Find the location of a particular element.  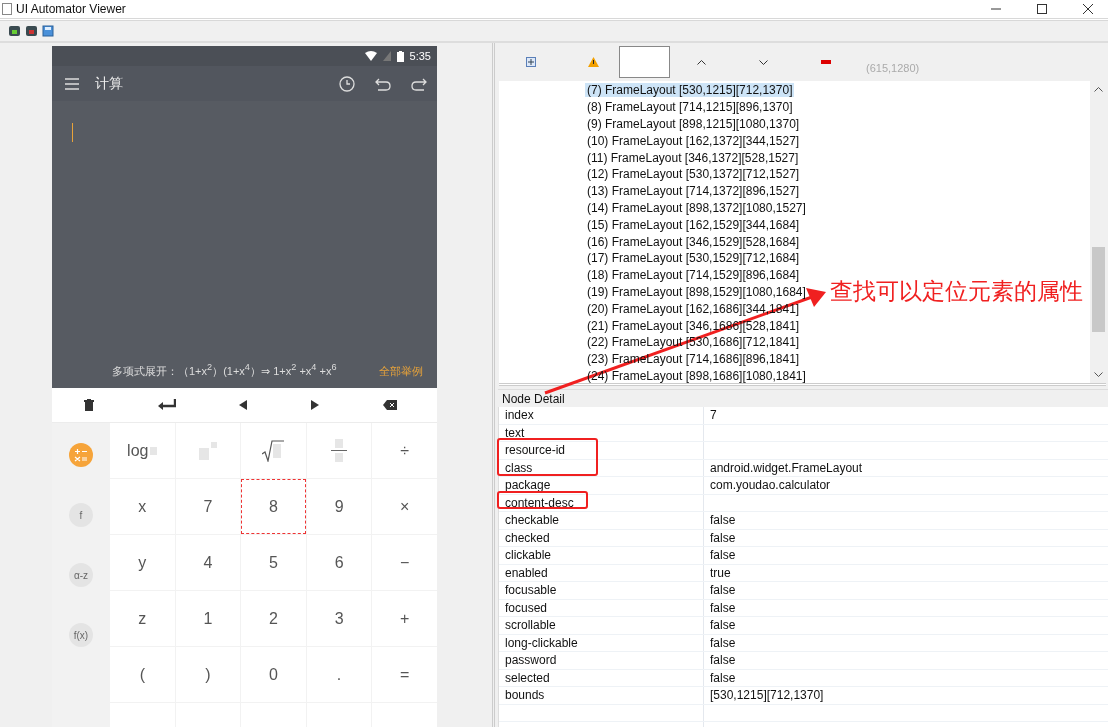

calculator-key: 4 is located at coordinates (208, 562).